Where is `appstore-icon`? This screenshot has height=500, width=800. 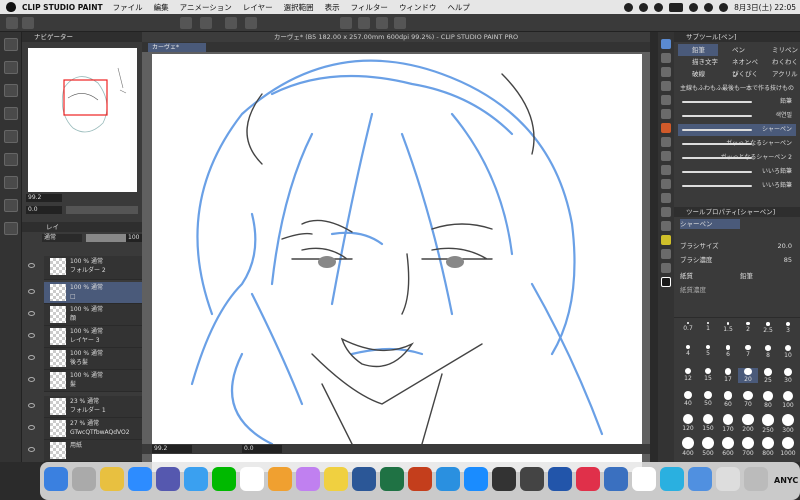 appstore-icon is located at coordinates (476, 479).